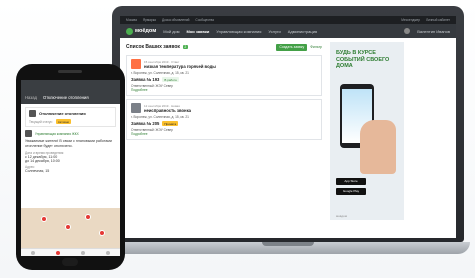  I want to click on google-play-button: Google Play, so click(351, 191).